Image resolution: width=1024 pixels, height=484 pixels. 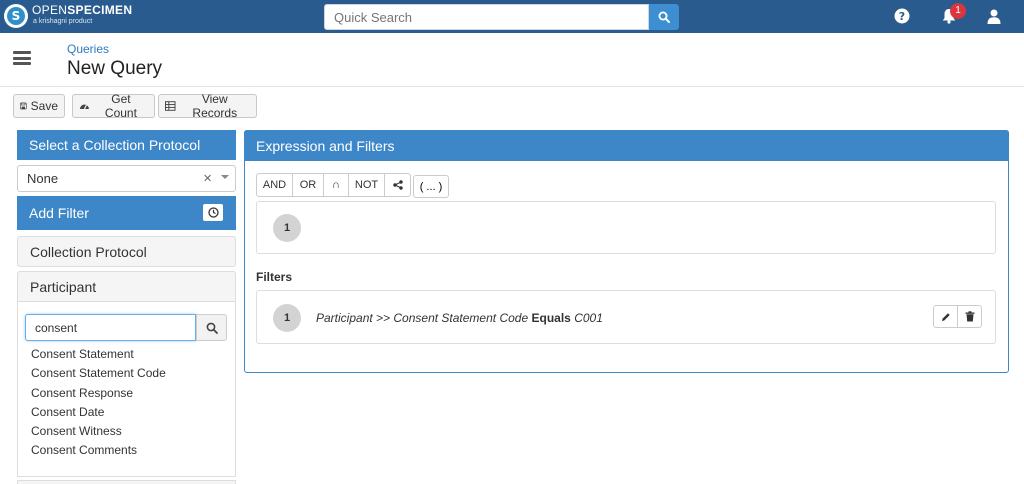 What do you see at coordinates (215, 106) in the screenshot?
I see `view-records-label: View Records` at bounding box center [215, 106].